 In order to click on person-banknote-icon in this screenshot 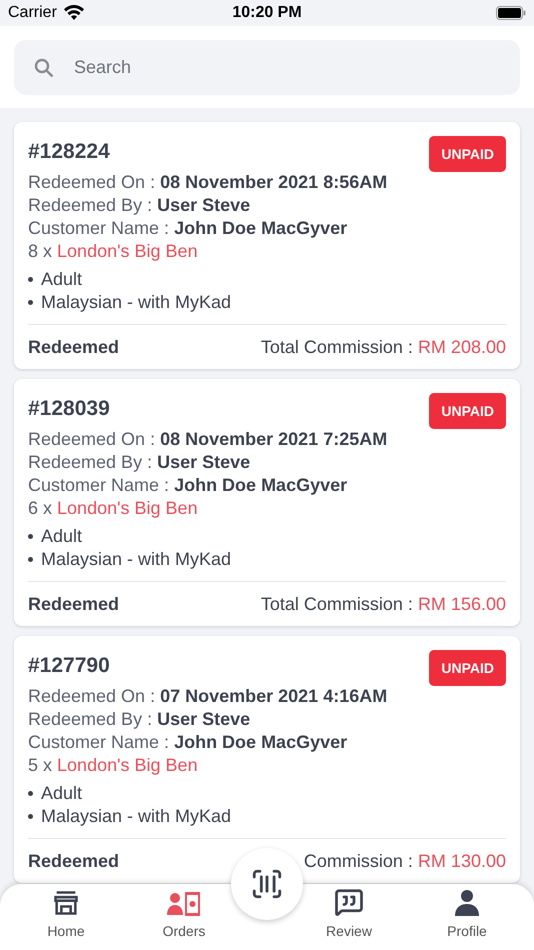, I will do `click(183, 904)`.